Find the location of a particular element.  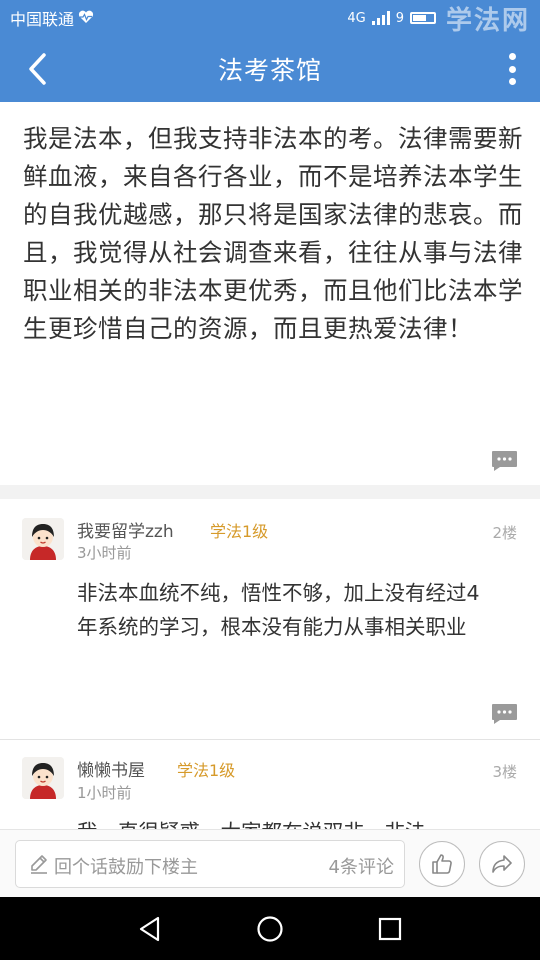

chevron-left-icon is located at coordinates (37, 69).